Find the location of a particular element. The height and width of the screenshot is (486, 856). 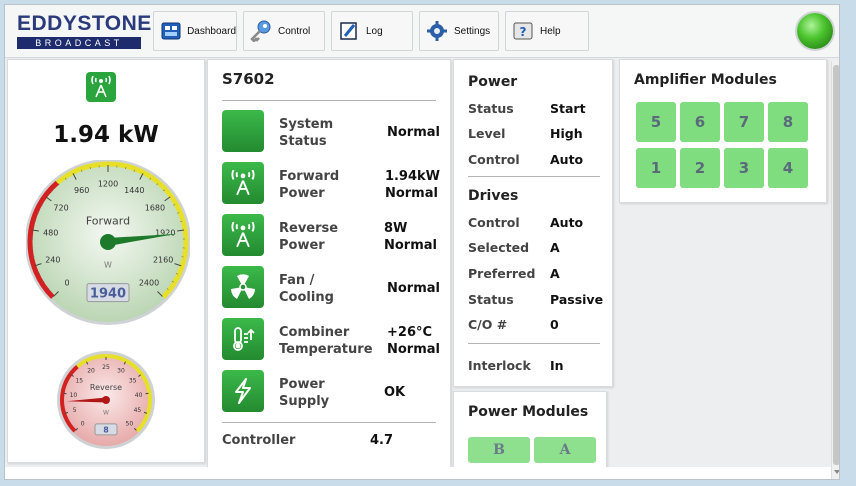

dashboard-icon is located at coordinates (170, 31).